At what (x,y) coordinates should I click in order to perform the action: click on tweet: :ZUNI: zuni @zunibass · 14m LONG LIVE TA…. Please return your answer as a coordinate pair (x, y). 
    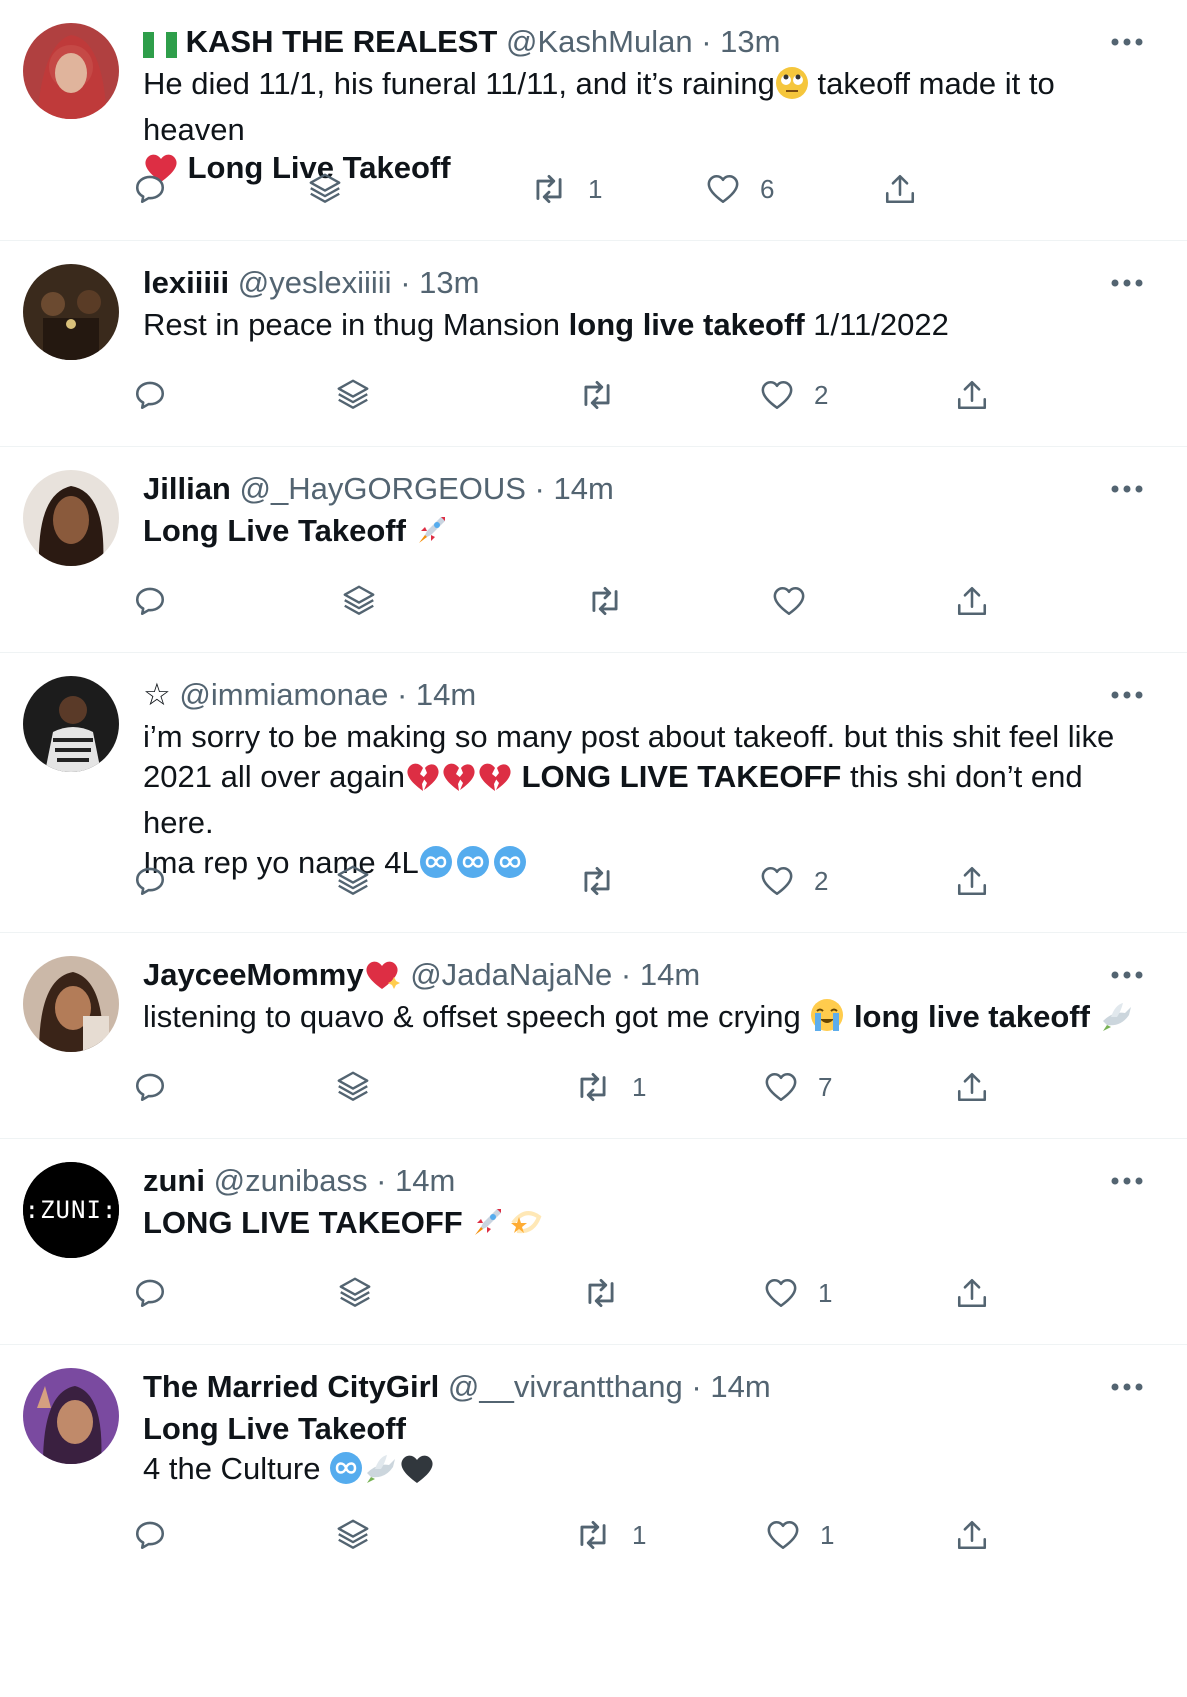
    Looking at the image, I should click on (593, 1242).